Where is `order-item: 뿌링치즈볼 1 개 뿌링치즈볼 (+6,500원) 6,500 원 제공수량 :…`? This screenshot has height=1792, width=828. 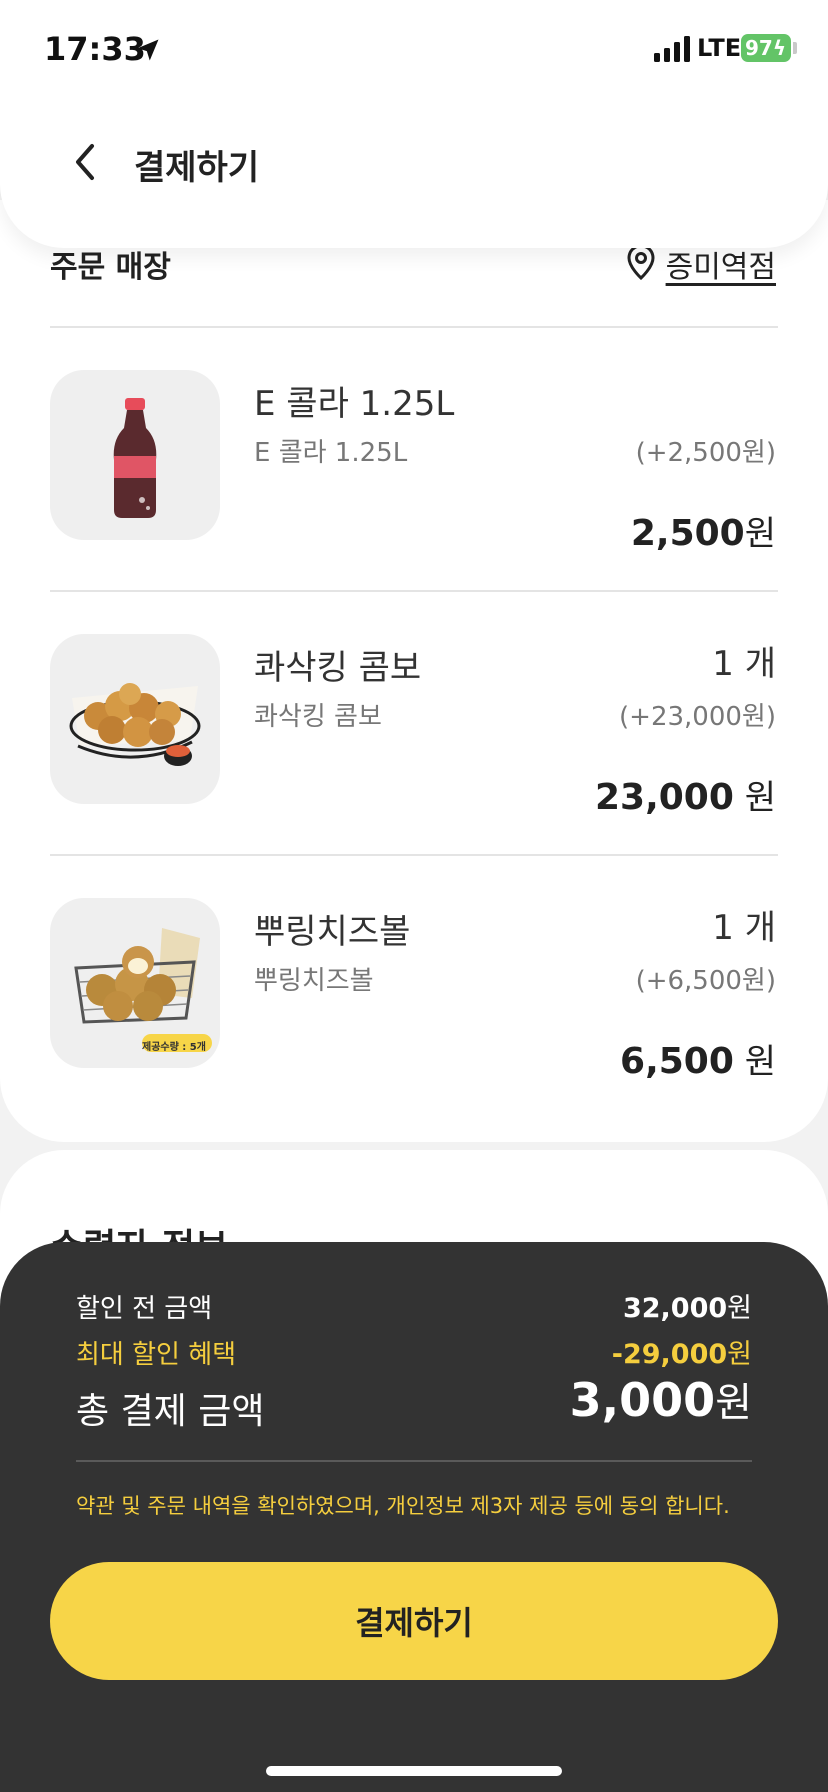
order-item: 뿌링치즈볼 1 개 뿌링치즈볼 (+6,500원) 6,500 원 제공수량 :… is located at coordinates (414, 1013).